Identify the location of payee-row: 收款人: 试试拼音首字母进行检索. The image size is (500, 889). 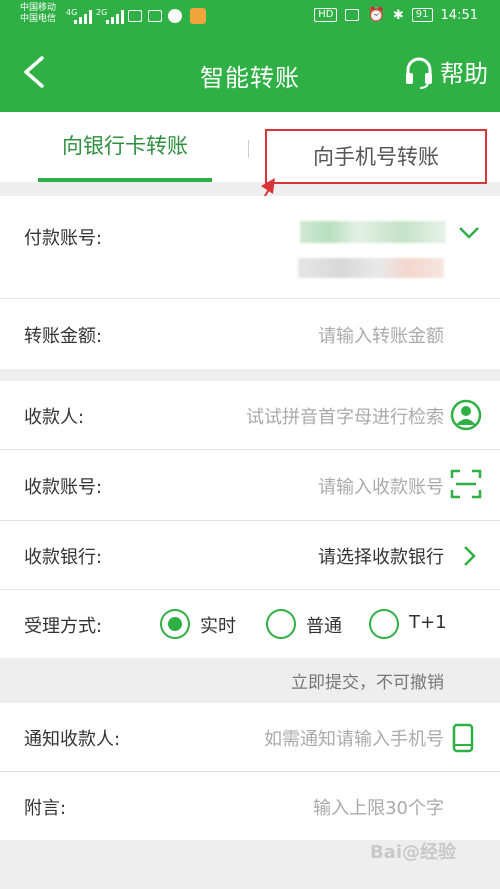
(250, 415).